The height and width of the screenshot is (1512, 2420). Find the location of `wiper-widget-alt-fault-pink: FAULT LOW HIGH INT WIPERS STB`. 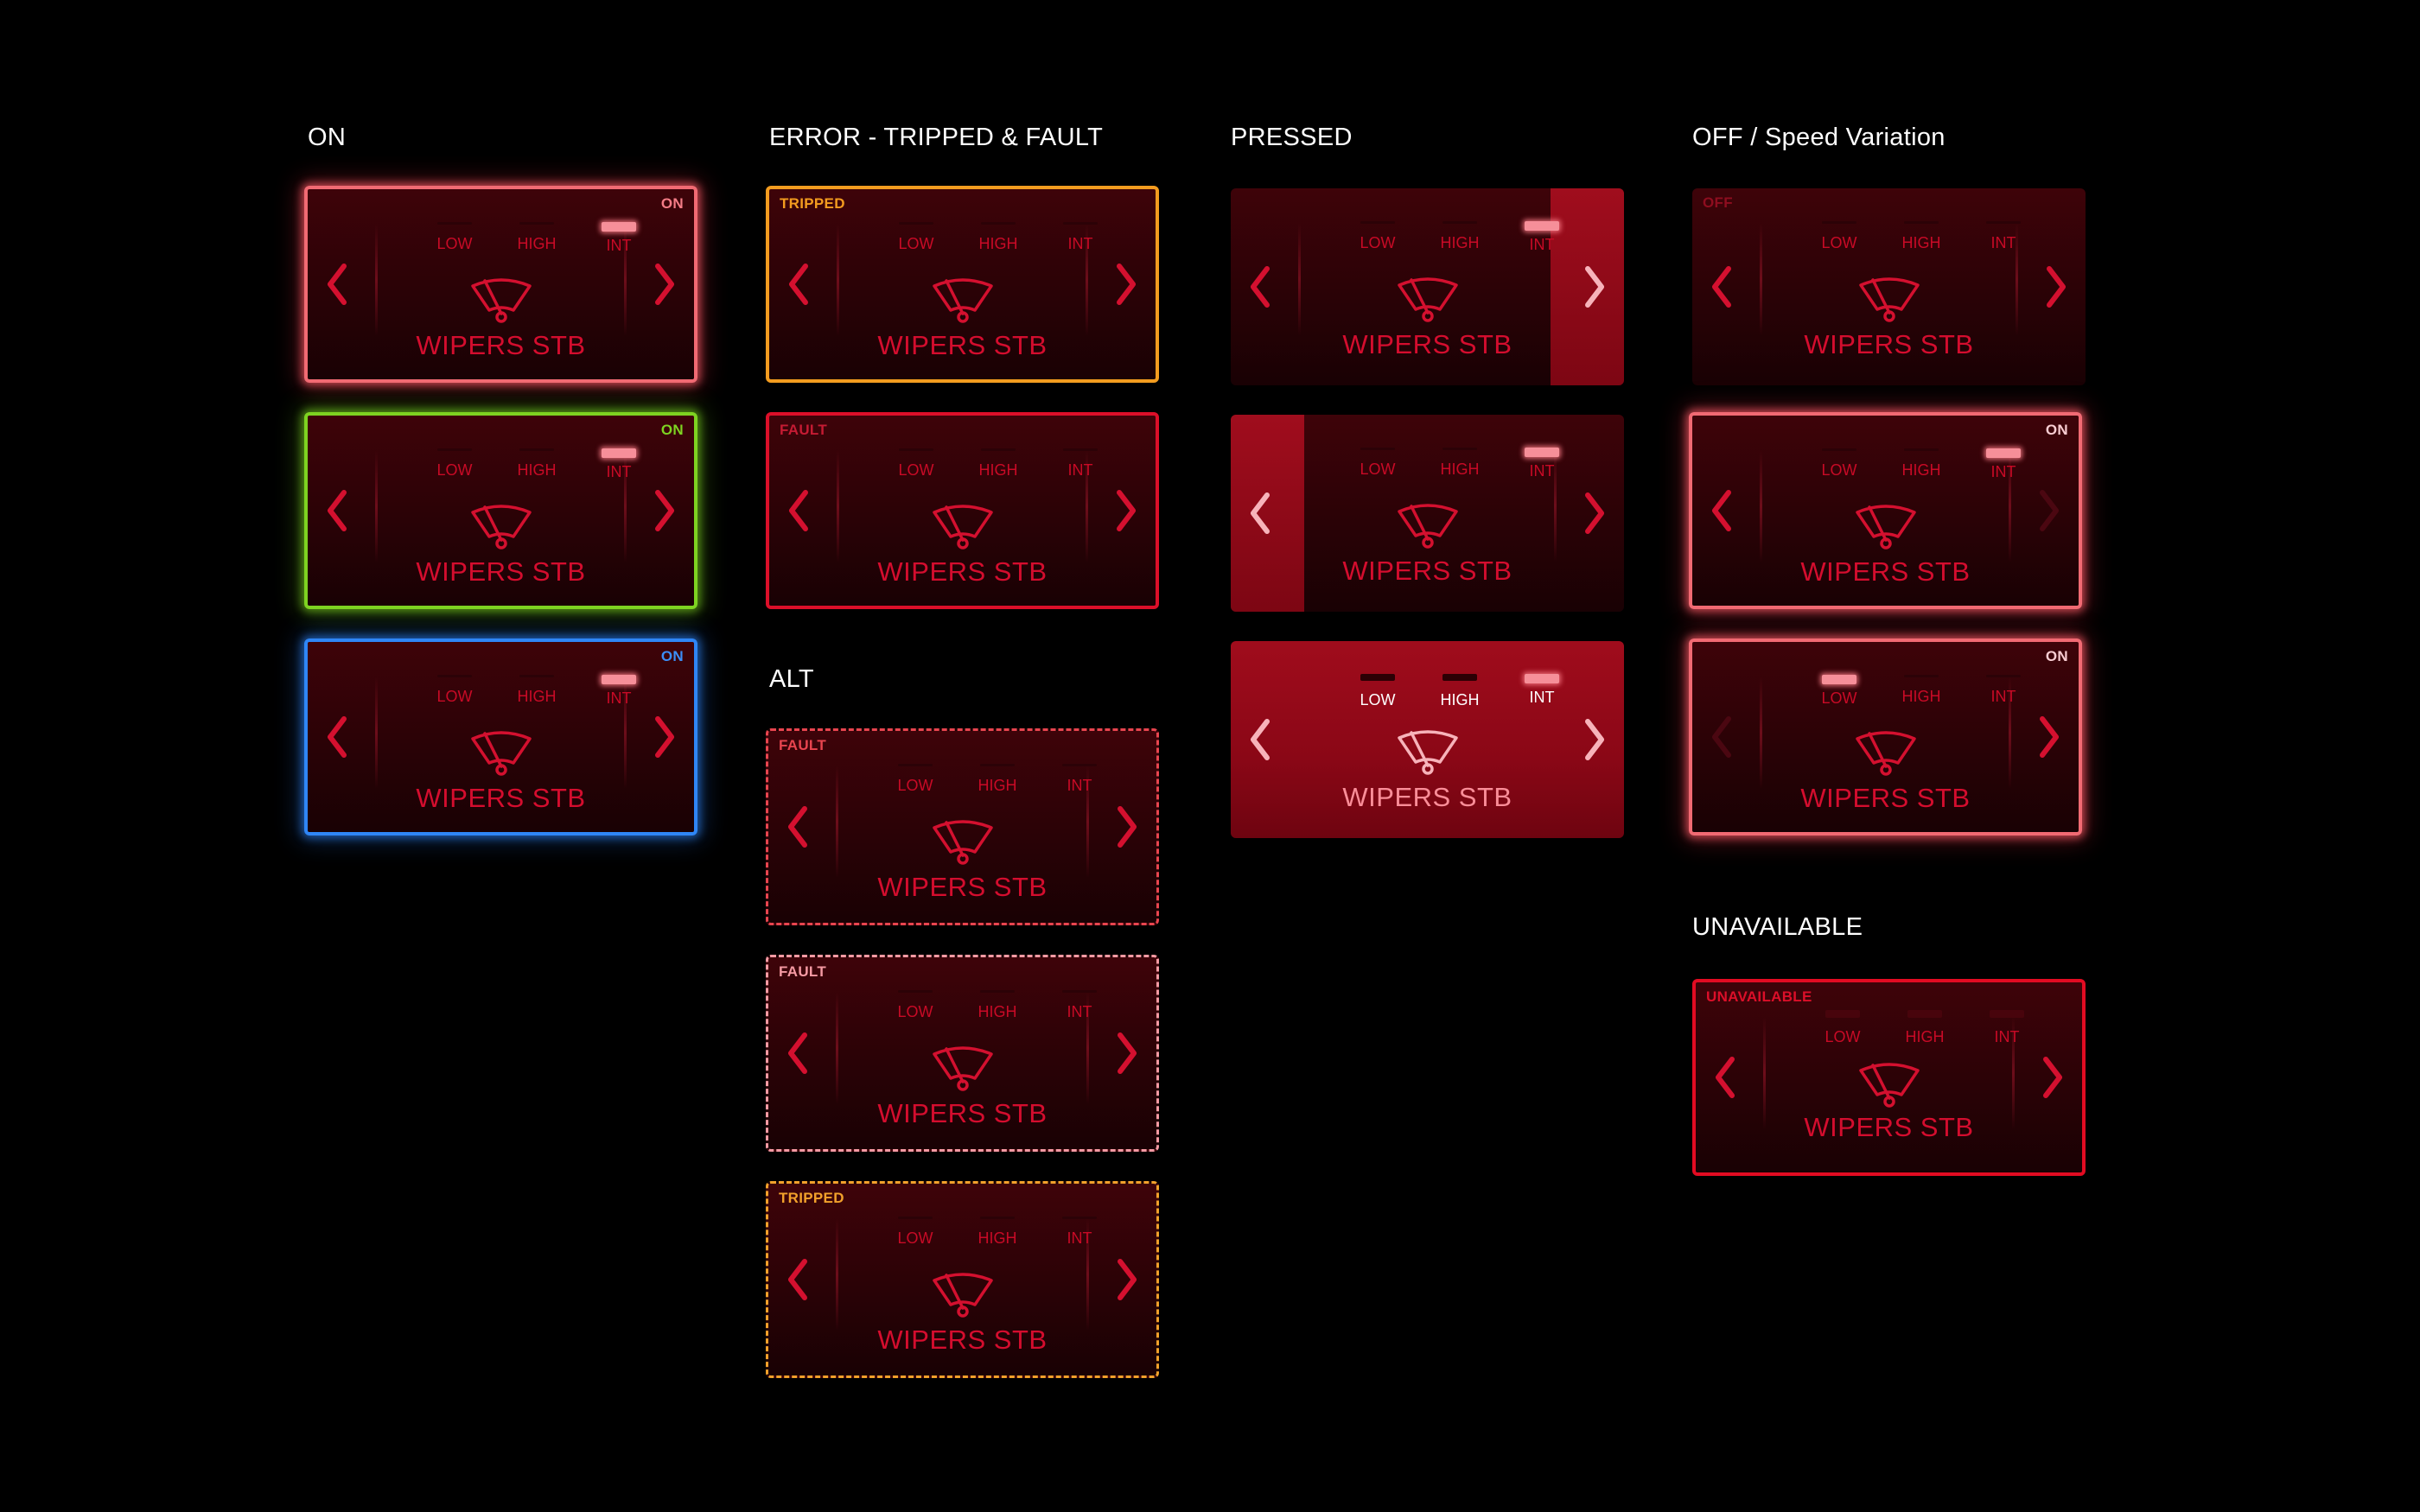

wiper-widget-alt-fault-pink: FAULT LOW HIGH INT WIPERS STB is located at coordinates (962, 1053).